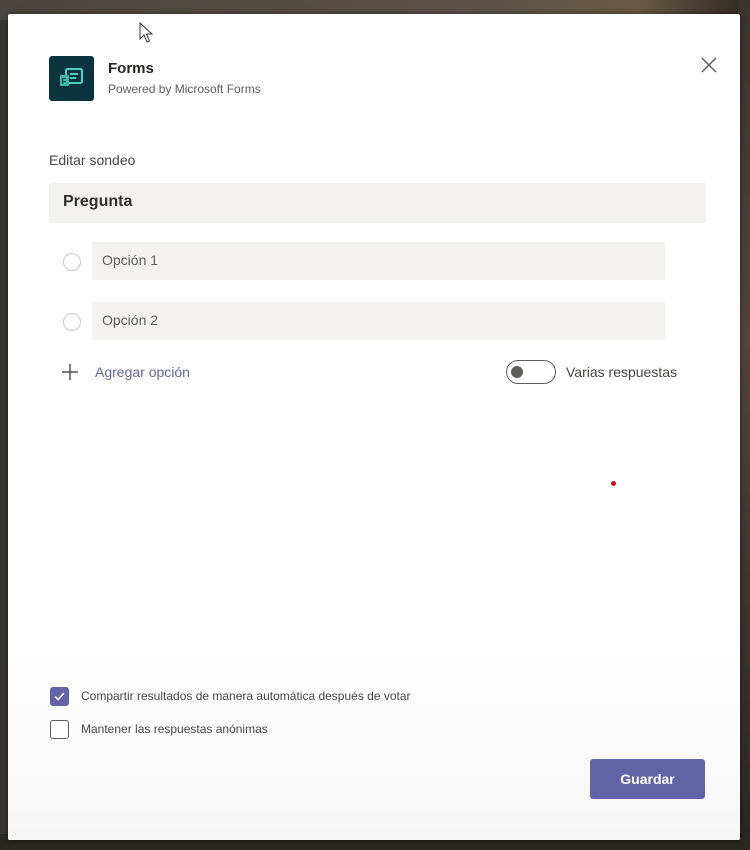 The height and width of the screenshot is (850, 750). Describe the element at coordinates (70, 372) in the screenshot. I see `plus-icon` at that location.